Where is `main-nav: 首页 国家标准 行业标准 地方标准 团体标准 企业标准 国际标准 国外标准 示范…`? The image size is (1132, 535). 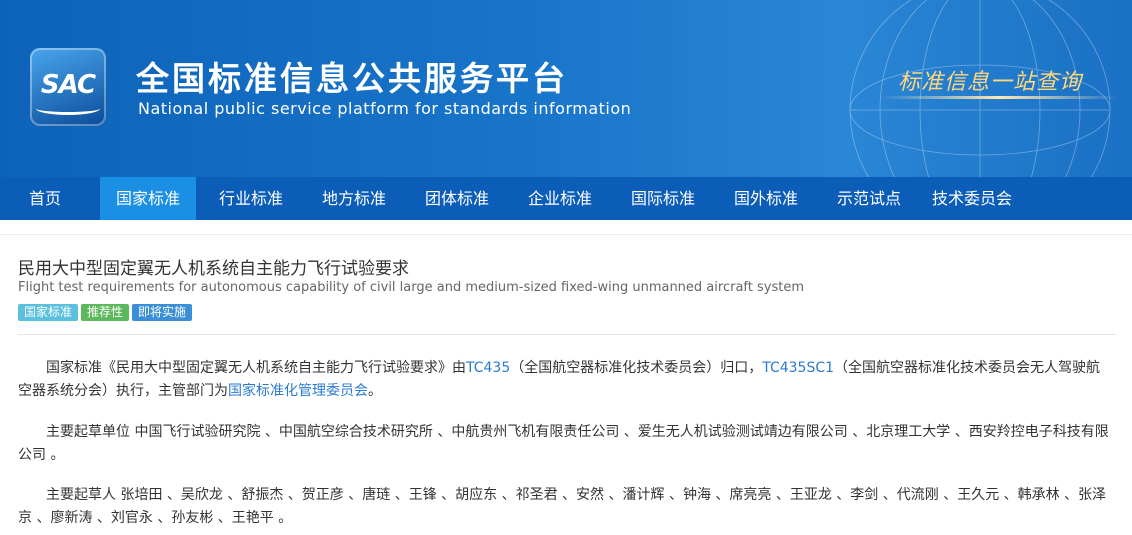 main-nav: 首页 国家标准 行业标准 地方标准 团体标准 企业标准 国际标准 国外标准 示范… is located at coordinates (566, 198).